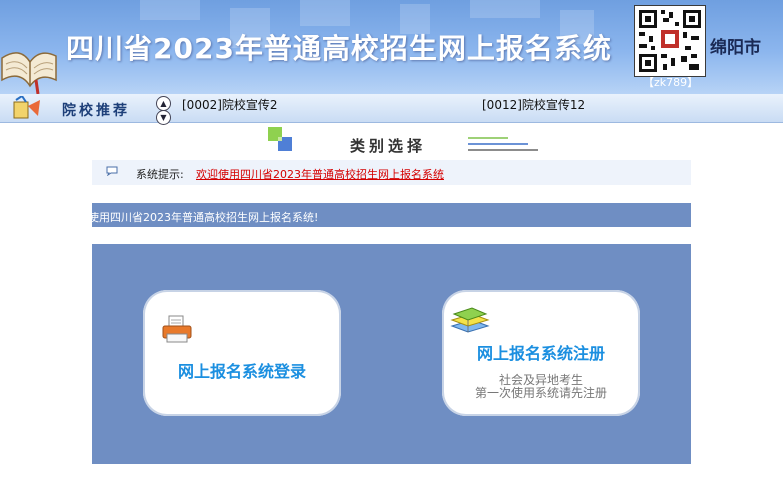 The width and height of the screenshot is (783, 481). What do you see at coordinates (503, 144) in the screenshot?
I see `divider` at bounding box center [503, 144].